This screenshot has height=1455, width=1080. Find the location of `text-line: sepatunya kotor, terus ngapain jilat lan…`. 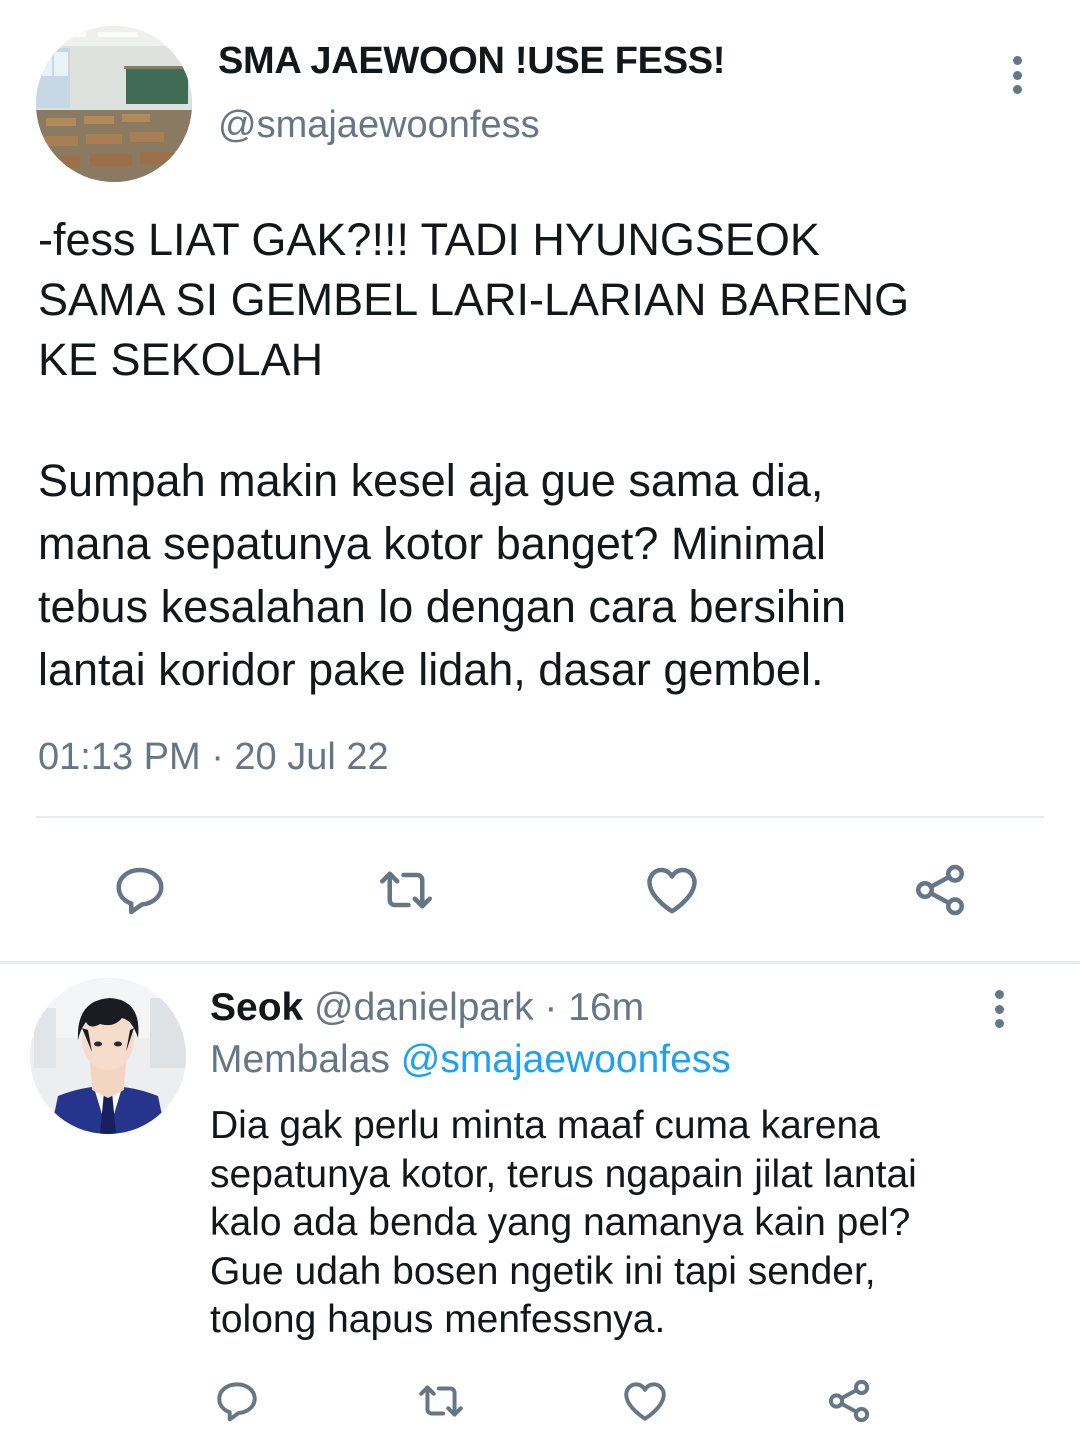

text-line: sepatunya kotor, terus ngapain jilat lan… is located at coordinates (563, 1174).